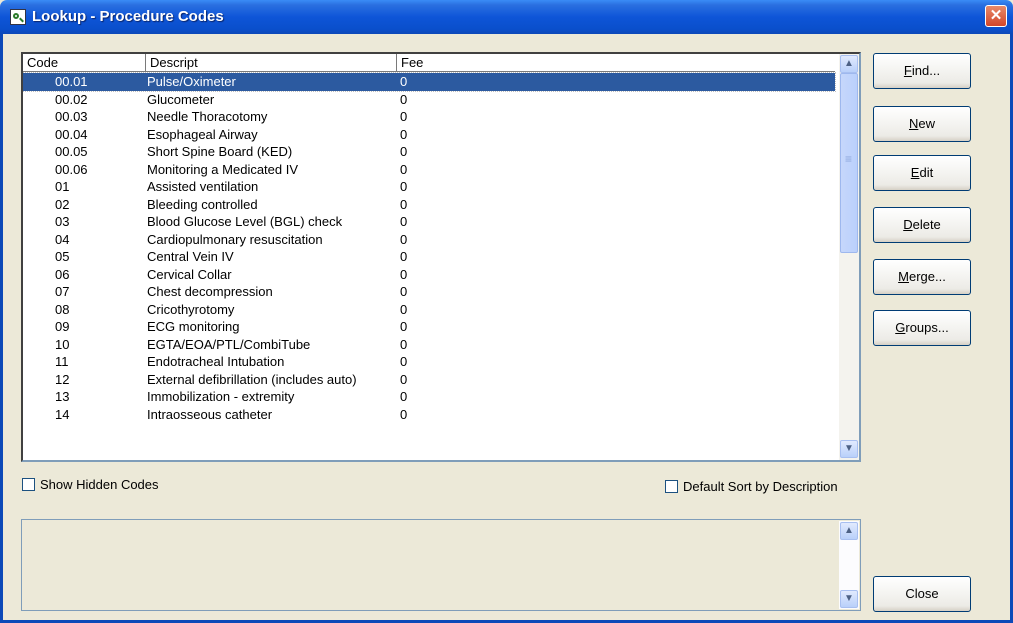  What do you see at coordinates (245, 221) in the screenshot?
I see `descript-cell: Blood Glucose Level (BGL) check` at bounding box center [245, 221].